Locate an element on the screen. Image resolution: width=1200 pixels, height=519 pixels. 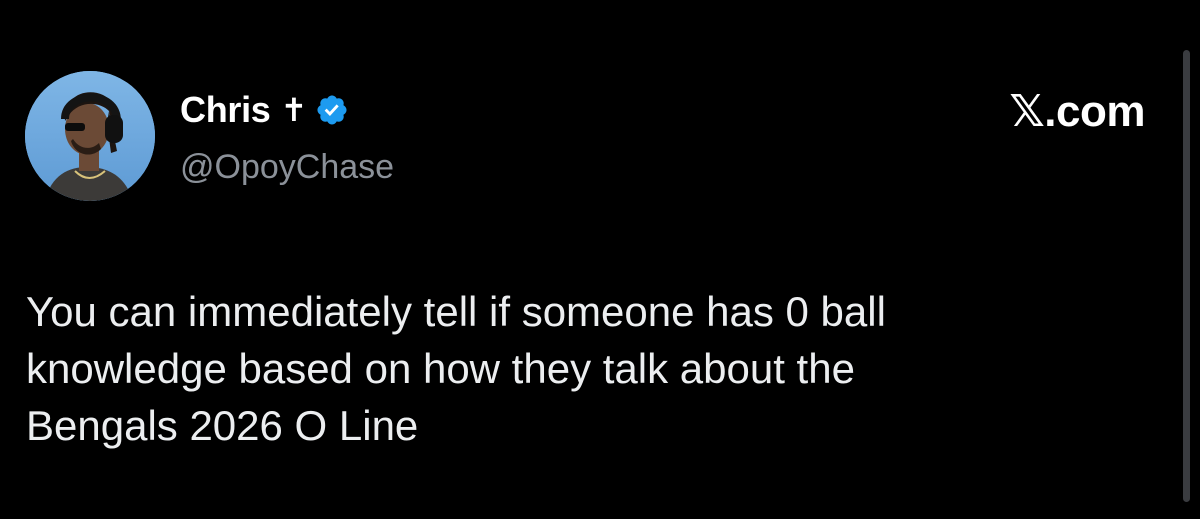
author-name-row: Chris ✝ is located at coordinates (264, 110).